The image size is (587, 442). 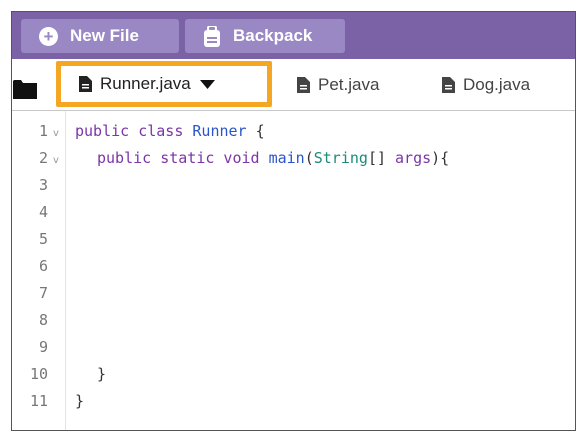 What do you see at coordinates (43, 185) in the screenshot?
I see `line-number: 3` at bounding box center [43, 185].